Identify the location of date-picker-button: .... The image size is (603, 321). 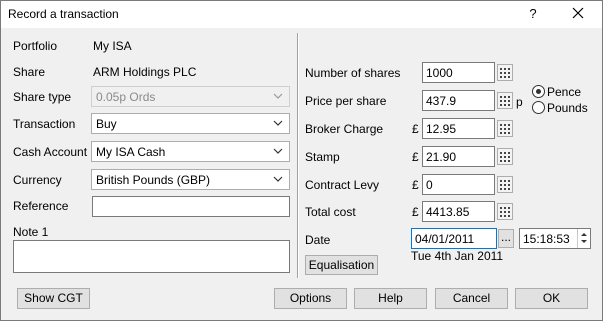
(506, 238).